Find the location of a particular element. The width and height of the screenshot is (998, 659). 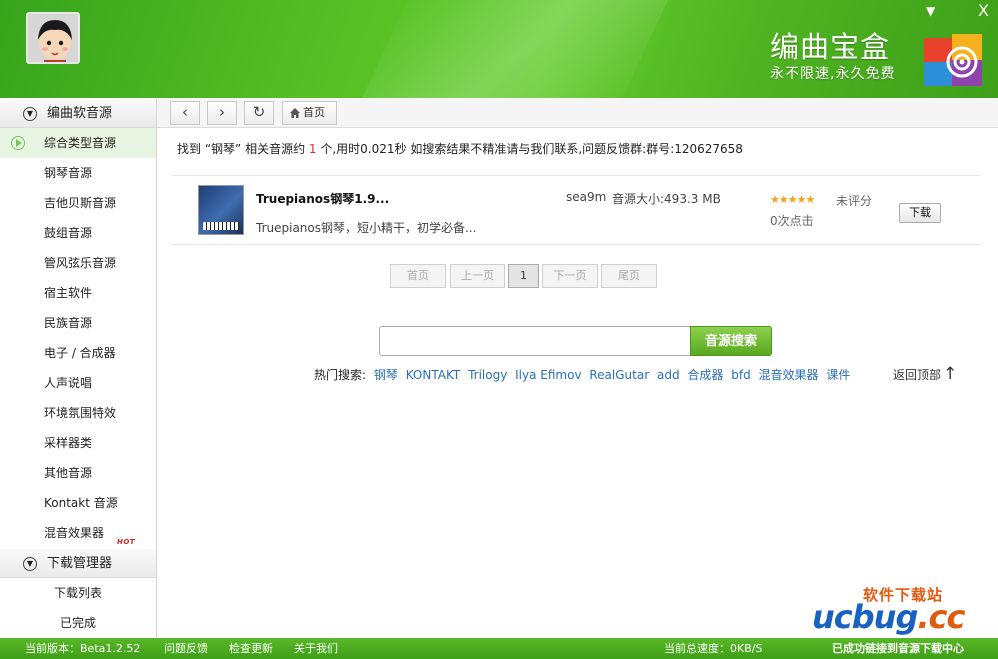

uploader-name: sea9m is located at coordinates (586, 197).